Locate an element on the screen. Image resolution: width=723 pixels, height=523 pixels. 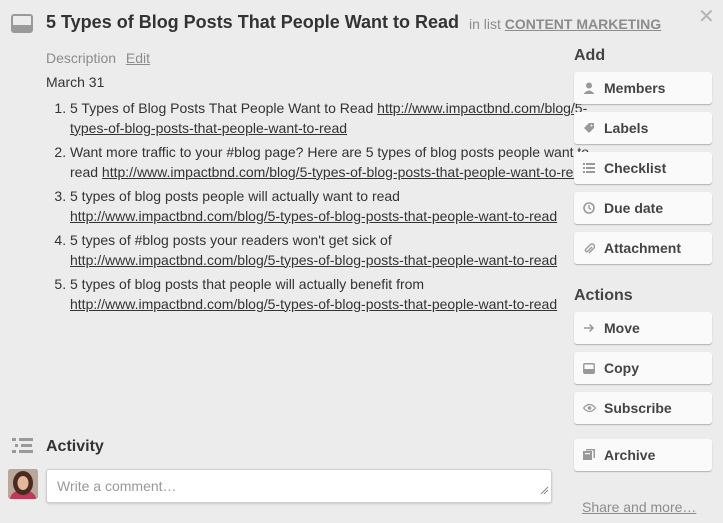
comment-input is located at coordinates (297, 486).